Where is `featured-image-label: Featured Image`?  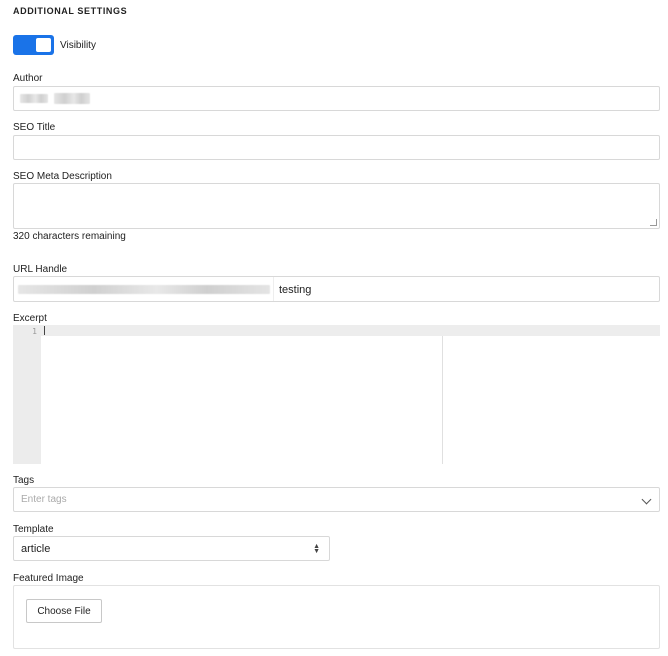 featured-image-label: Featured Image is located at coordinates (48, 578).